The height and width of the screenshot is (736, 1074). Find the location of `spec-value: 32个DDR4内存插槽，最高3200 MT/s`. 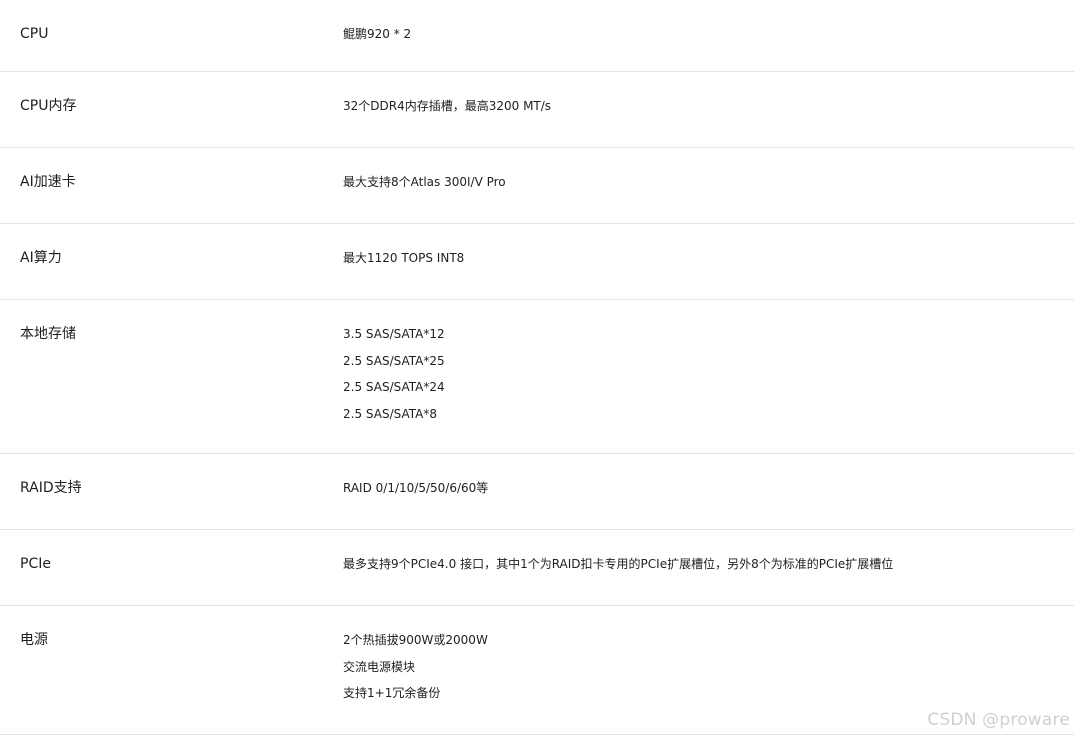

spec-value: 32个DDR4内存插槽，最高3200 MT/s is located at coordinates (437, 109).